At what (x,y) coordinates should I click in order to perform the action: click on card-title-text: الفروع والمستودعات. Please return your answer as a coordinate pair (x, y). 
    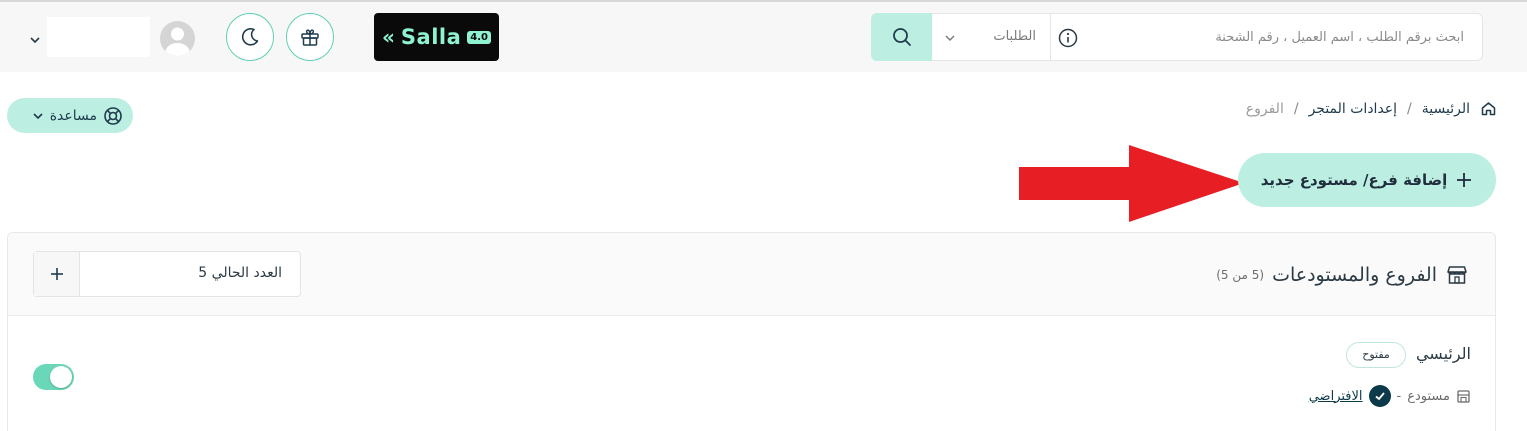
    Looking at the image, I should click on (1354, 275).